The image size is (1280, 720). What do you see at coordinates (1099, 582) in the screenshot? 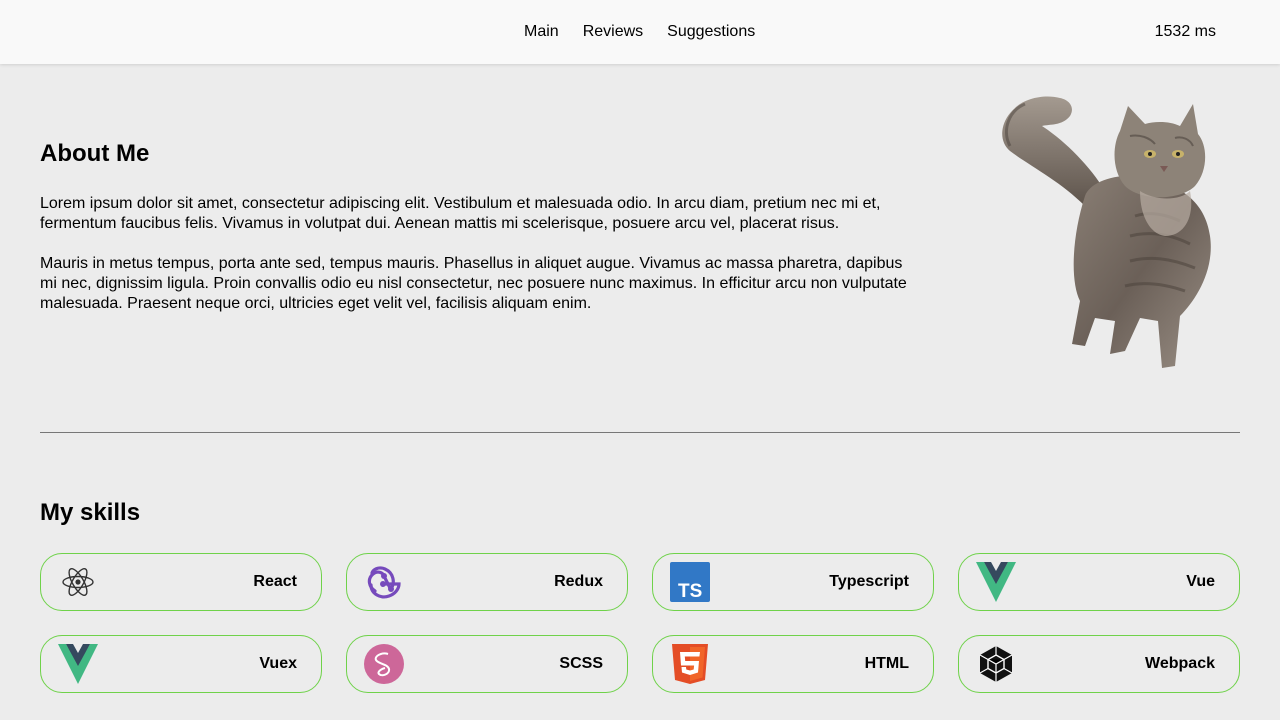
I see `skill-card-vue: Vue` at bounding box center [1099, 582].